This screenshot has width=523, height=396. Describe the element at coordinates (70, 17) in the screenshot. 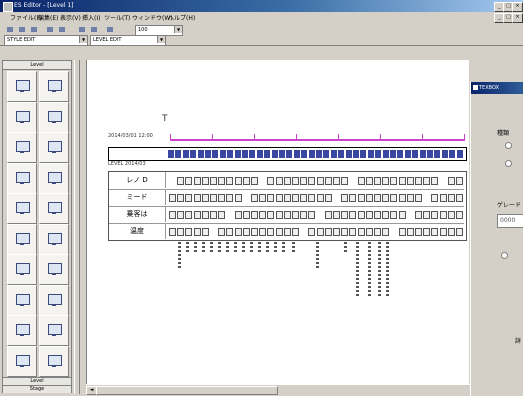

I see `menu-view: 表示(V)` at that location.